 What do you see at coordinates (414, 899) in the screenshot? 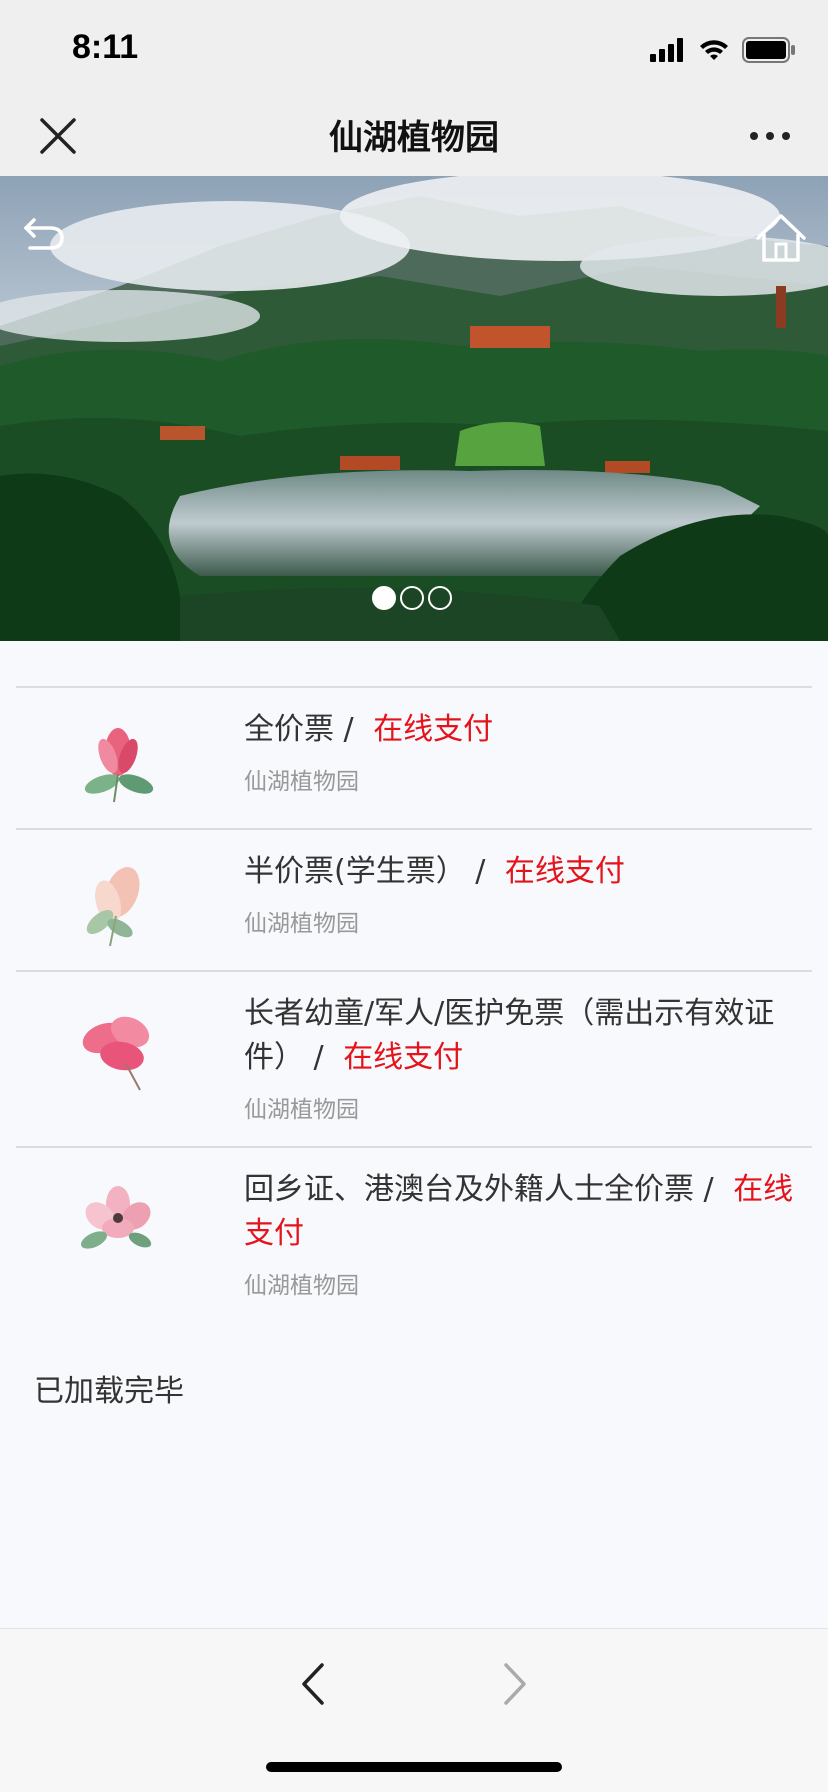
I see `ticket-item-half-price: 半价票(学生票） / 在线支付 仙湖植物园` at bounding box center [414, 899].